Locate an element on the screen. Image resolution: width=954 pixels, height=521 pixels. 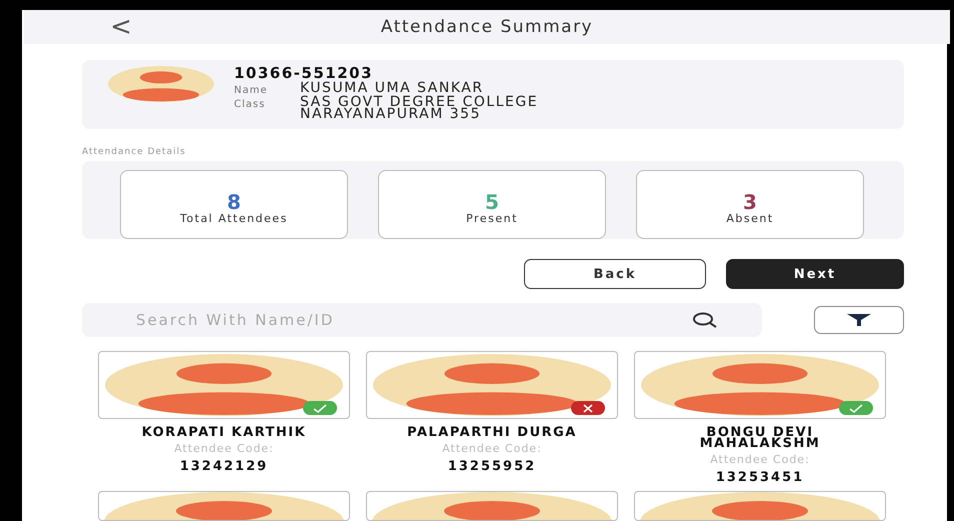
profile-class: SAS GOVT DEGREE COLLEGE NARAYANAPURAM 355 is located at coordinates (420, 108).